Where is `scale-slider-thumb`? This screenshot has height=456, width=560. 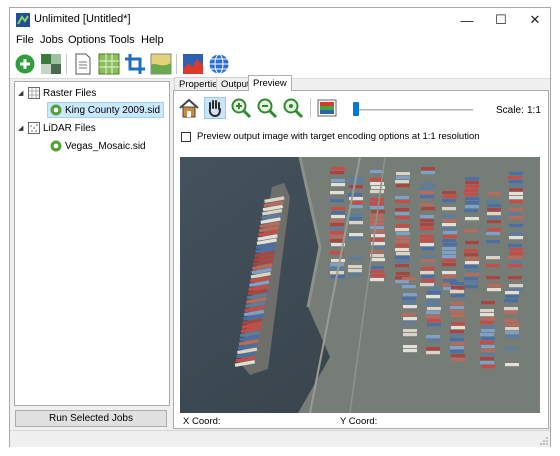 scale-slider-thumb is located at coordinates (356, 109).